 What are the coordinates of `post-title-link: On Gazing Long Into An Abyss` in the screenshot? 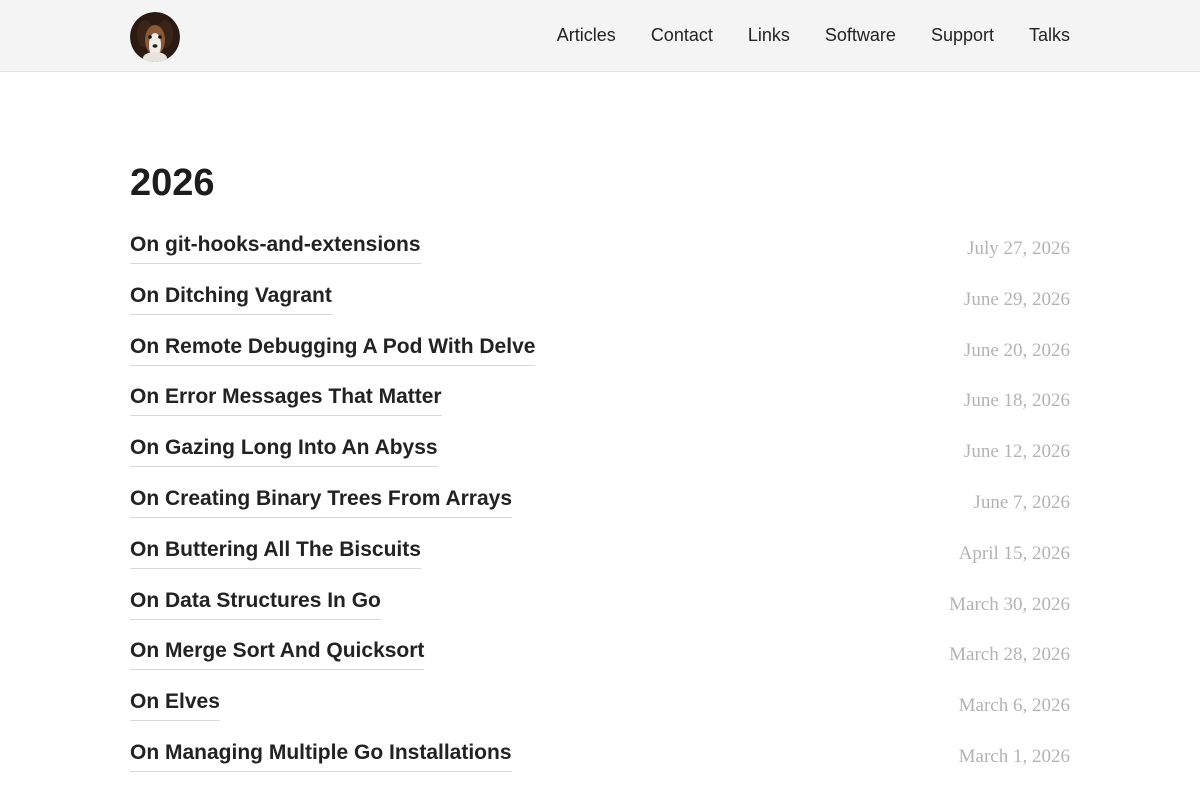 It's located at (284, 451).